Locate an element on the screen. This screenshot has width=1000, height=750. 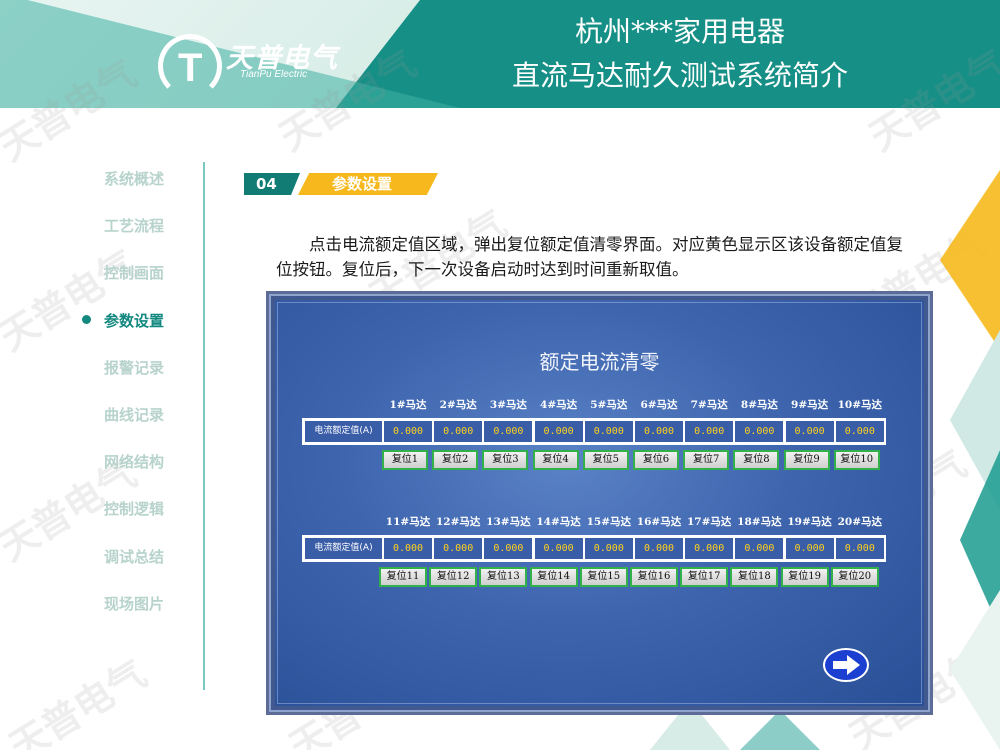
sidebar-item-logic: 控制逻辑 is located at coordinates (154, 508).